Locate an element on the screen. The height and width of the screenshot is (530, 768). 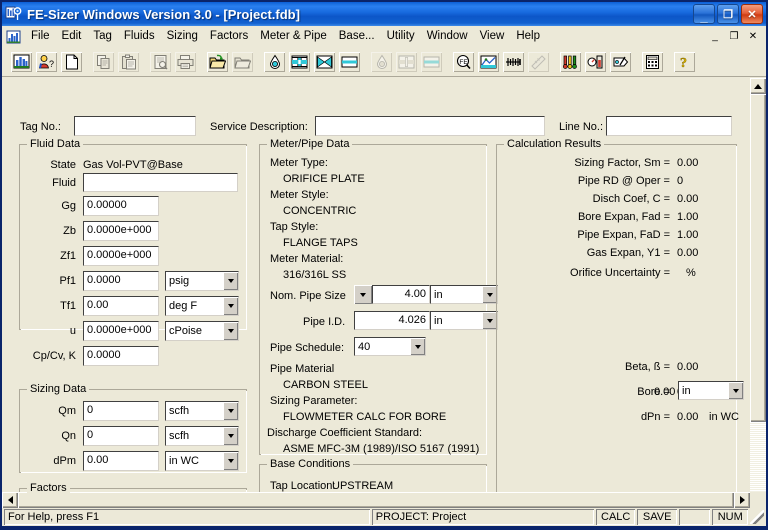
user-tag-icon: ? is located at coordinates (46, 61).